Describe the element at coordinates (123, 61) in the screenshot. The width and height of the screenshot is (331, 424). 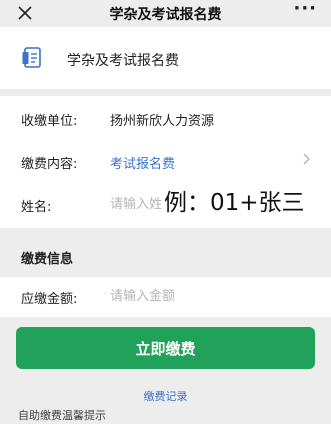
I see `service-title: 学杂及考试报名费` at that location.